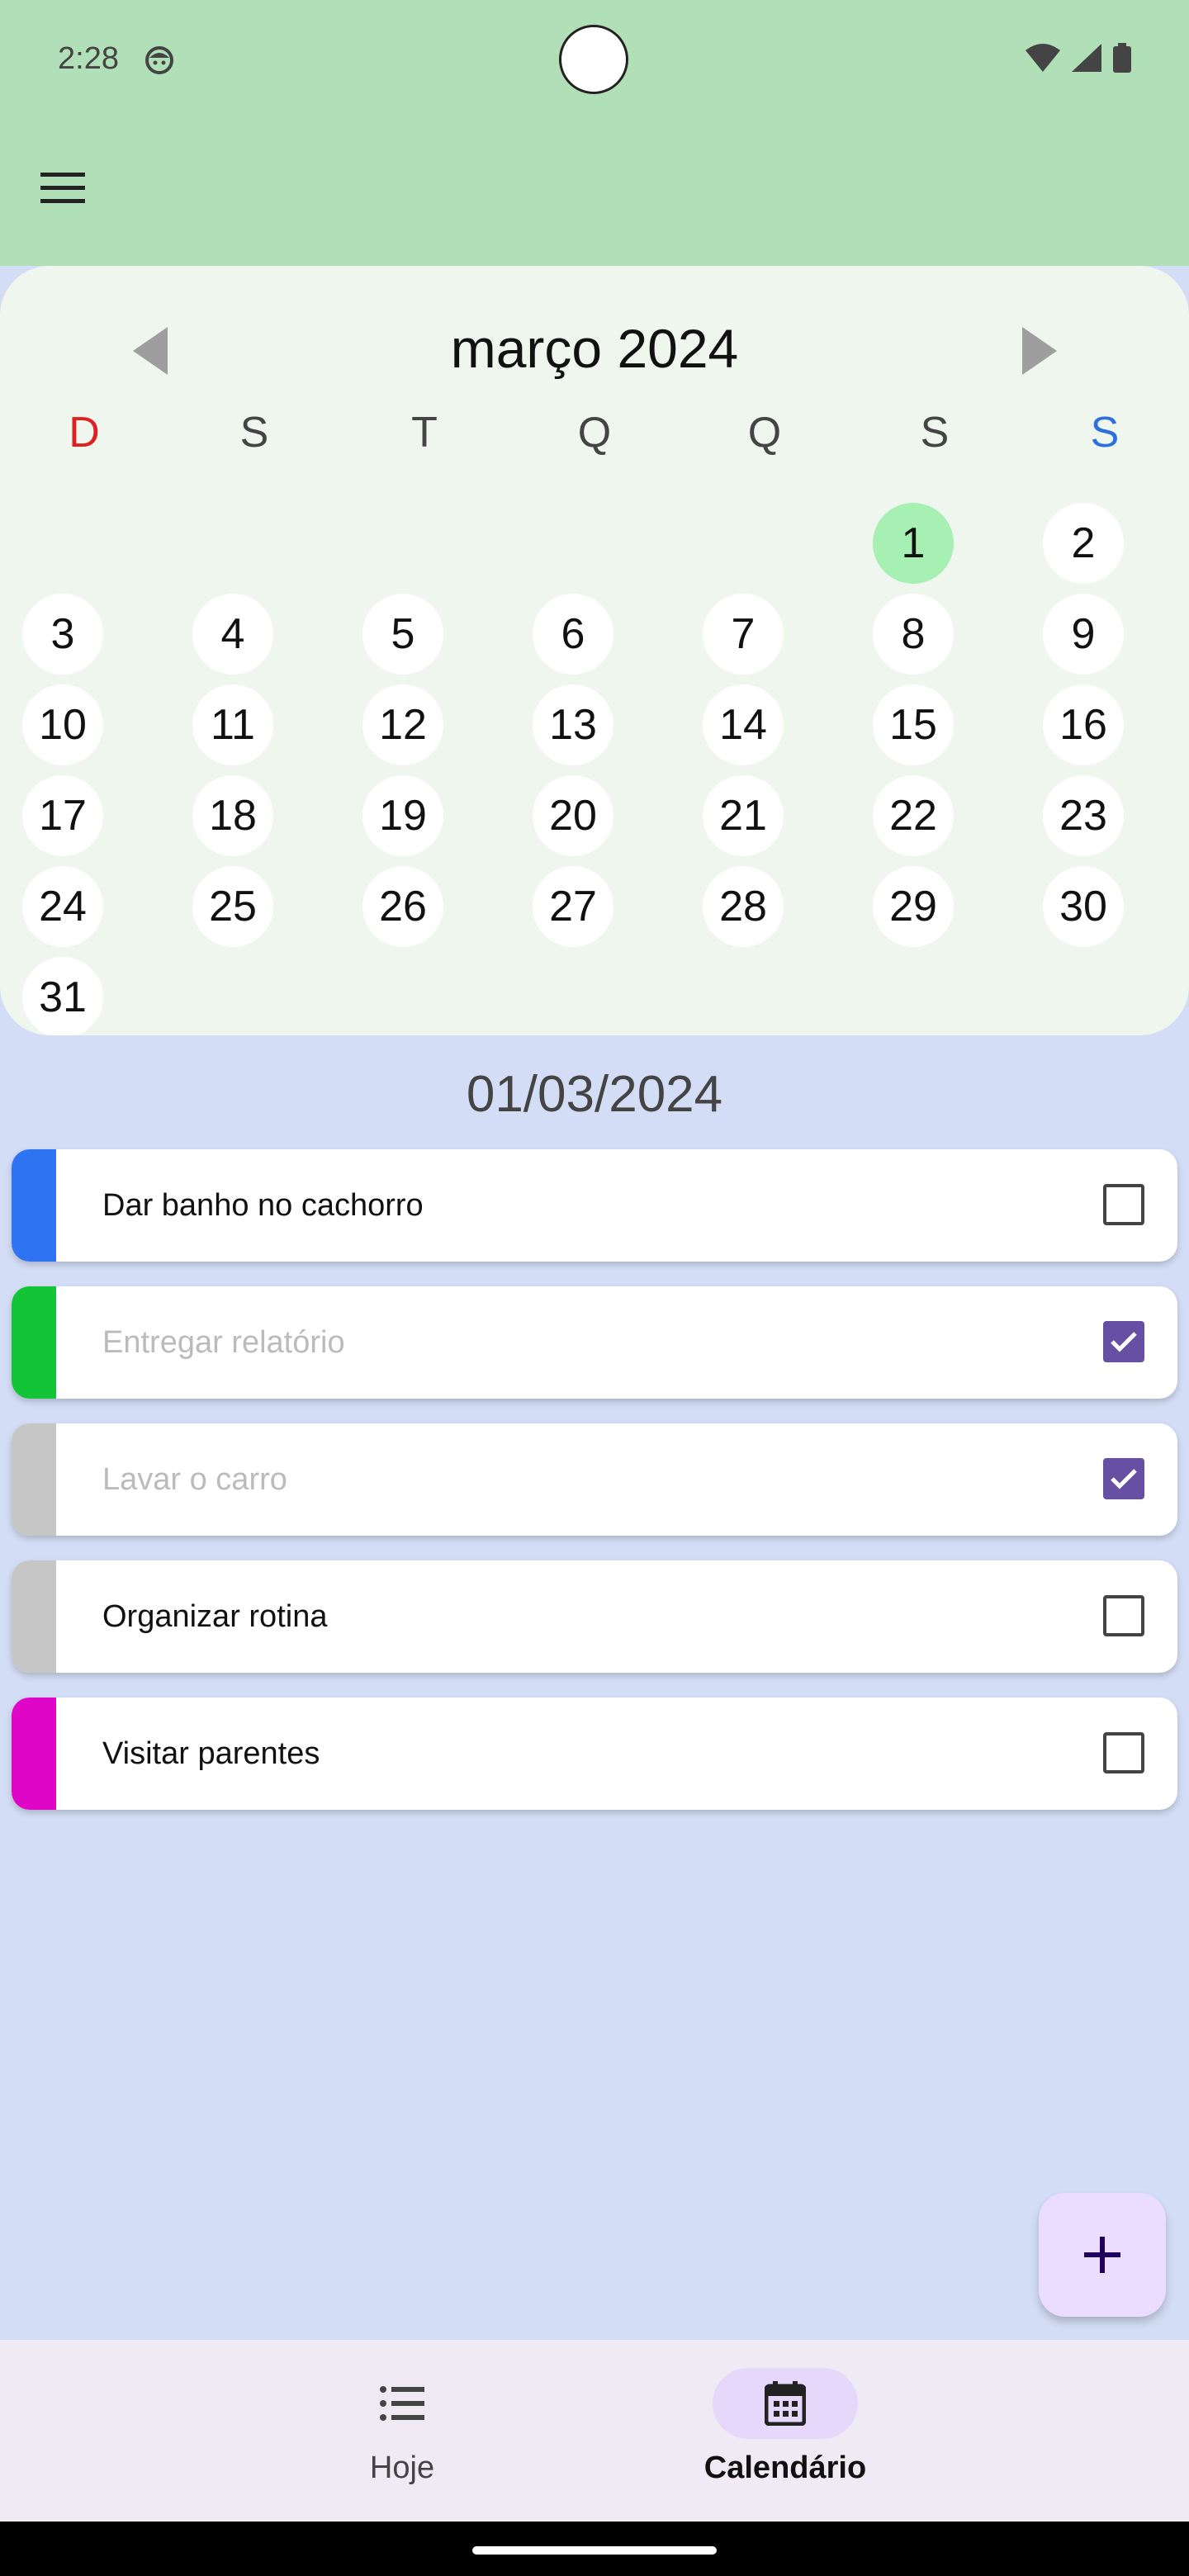 The image size is (1189, 2576). What do you see at coordinates (232, 815) in the screenshot?
I see `calendar-day-18: 18` at bounding box center [232, 815].